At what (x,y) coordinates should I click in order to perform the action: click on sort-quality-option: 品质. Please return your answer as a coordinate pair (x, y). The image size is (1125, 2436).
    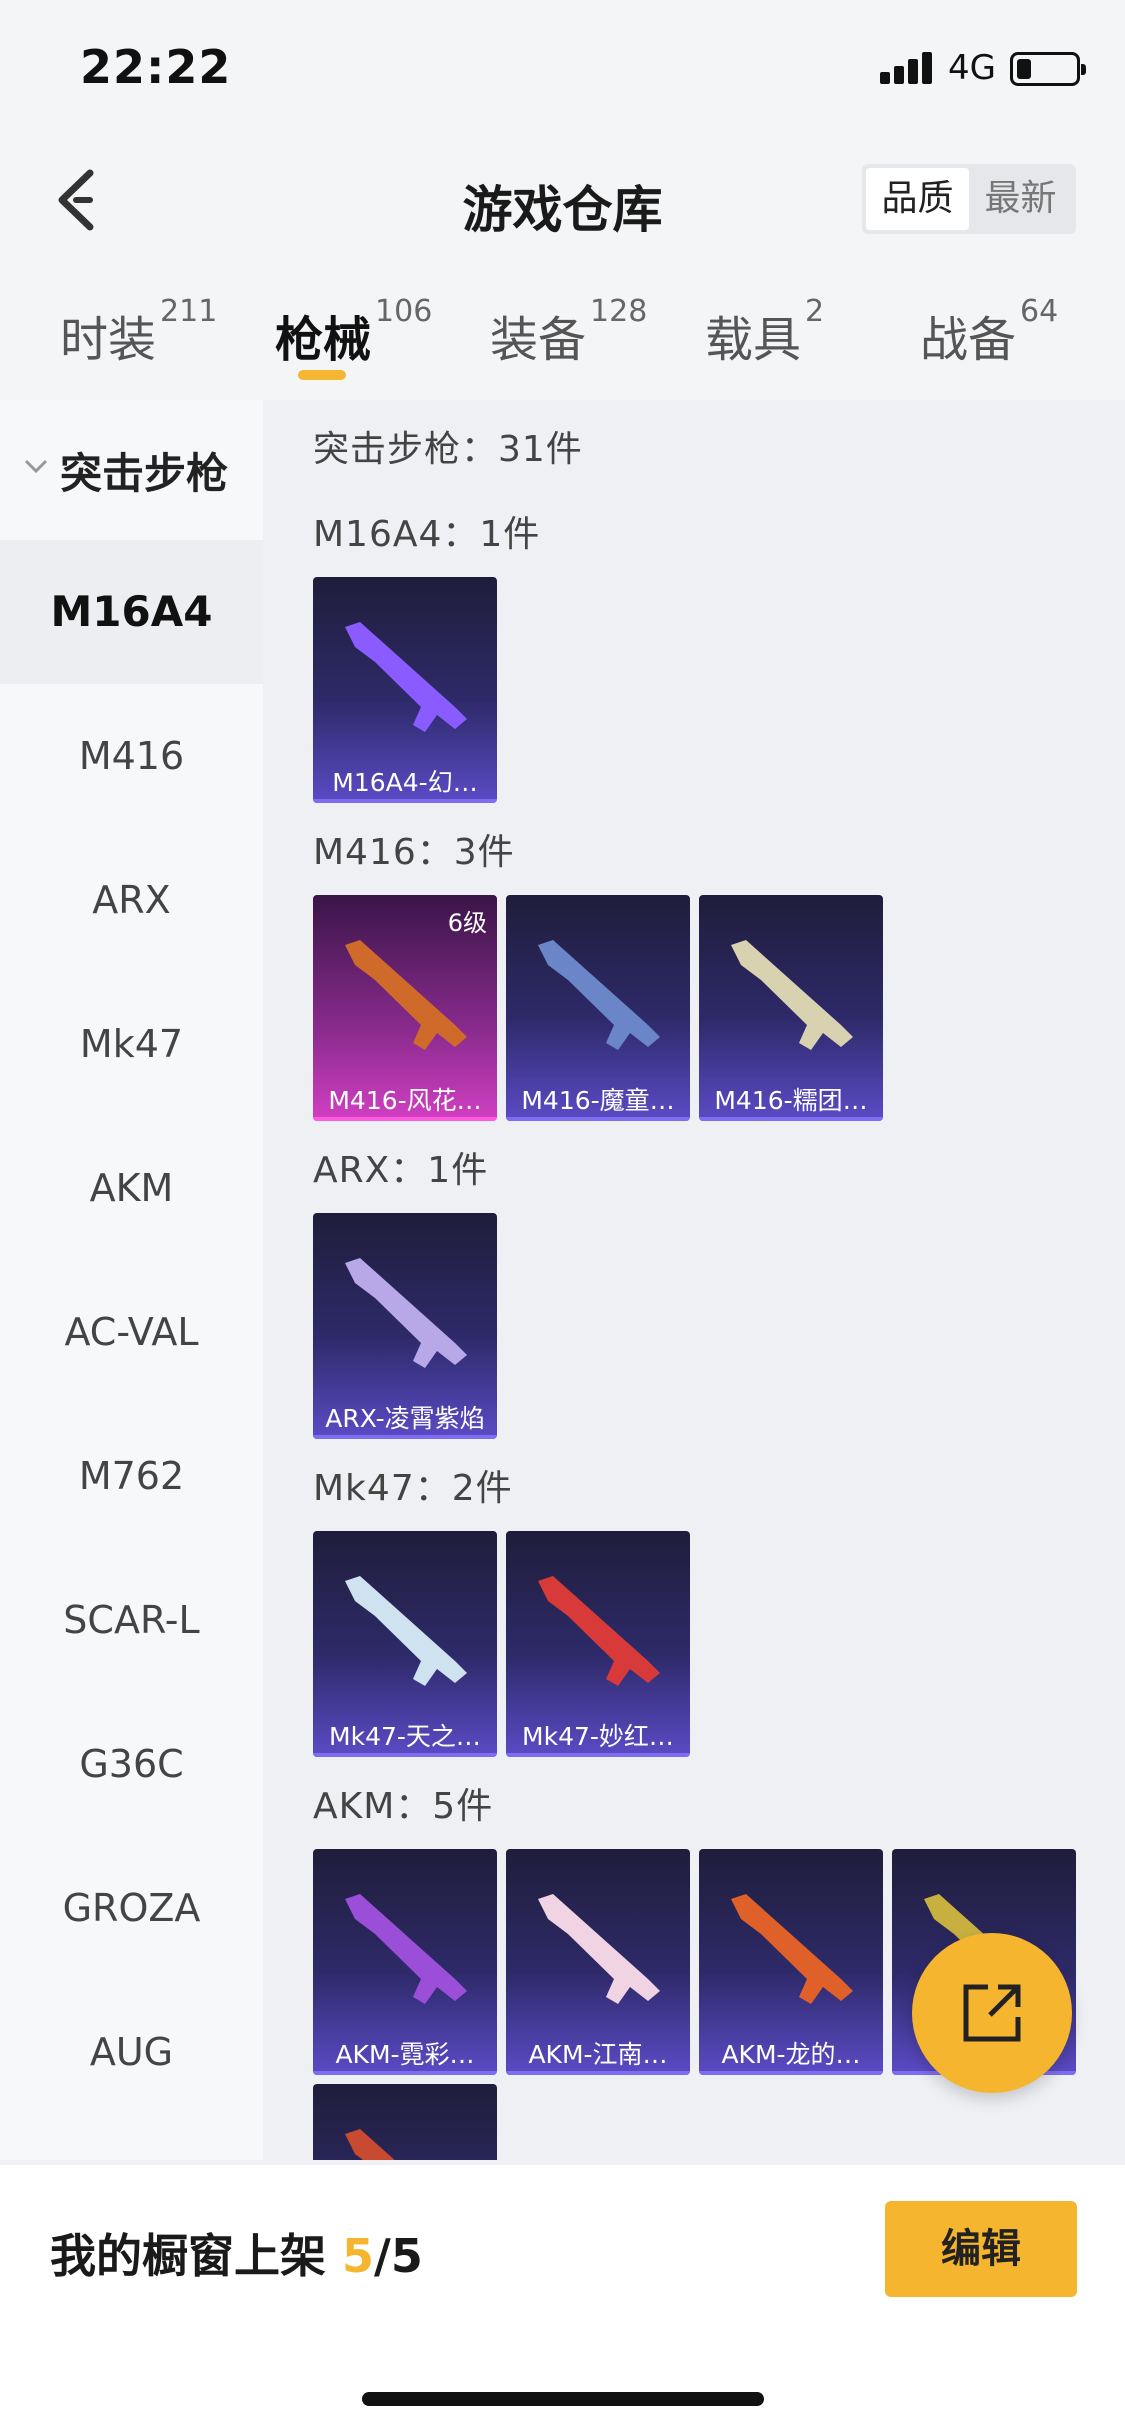
    Looking at the image, I should click on (917, 199).